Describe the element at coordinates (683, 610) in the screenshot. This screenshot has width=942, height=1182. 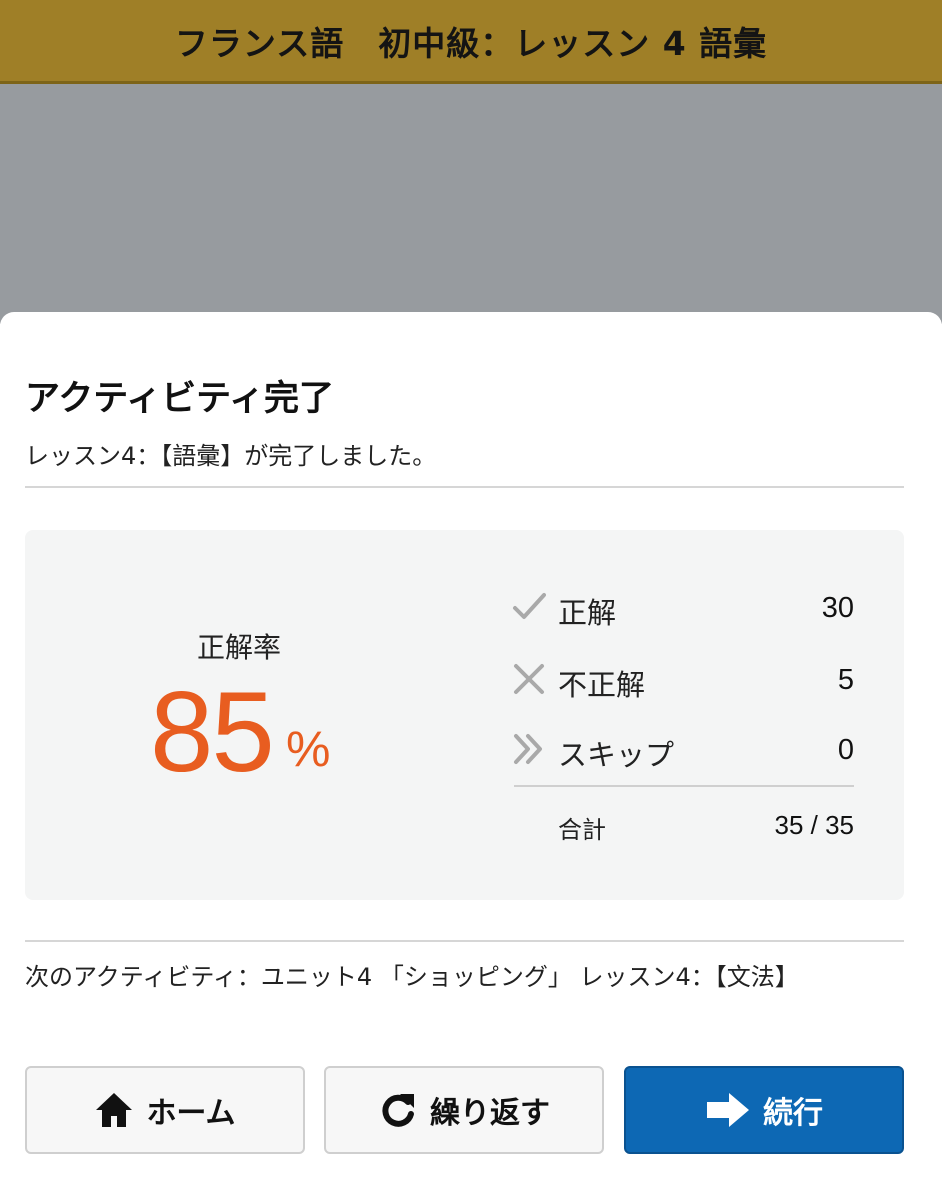
I see `stat-row-correct: 正解 30` at that location.